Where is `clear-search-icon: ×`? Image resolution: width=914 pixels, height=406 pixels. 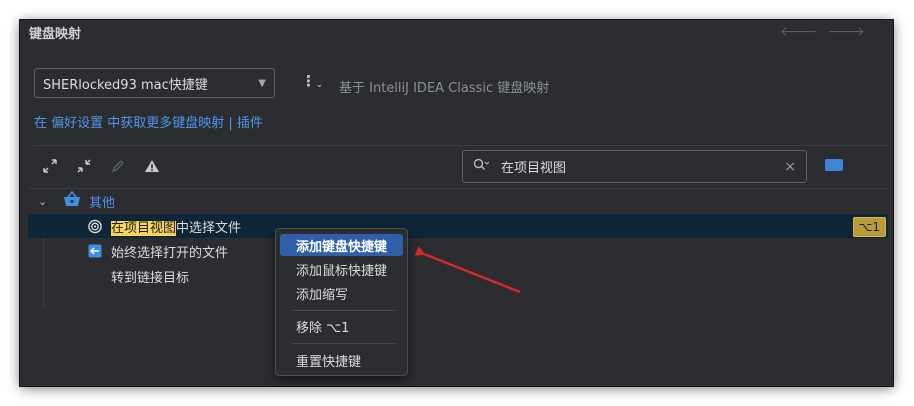
clear-search-icon: × is located at coordinates (790, 167).